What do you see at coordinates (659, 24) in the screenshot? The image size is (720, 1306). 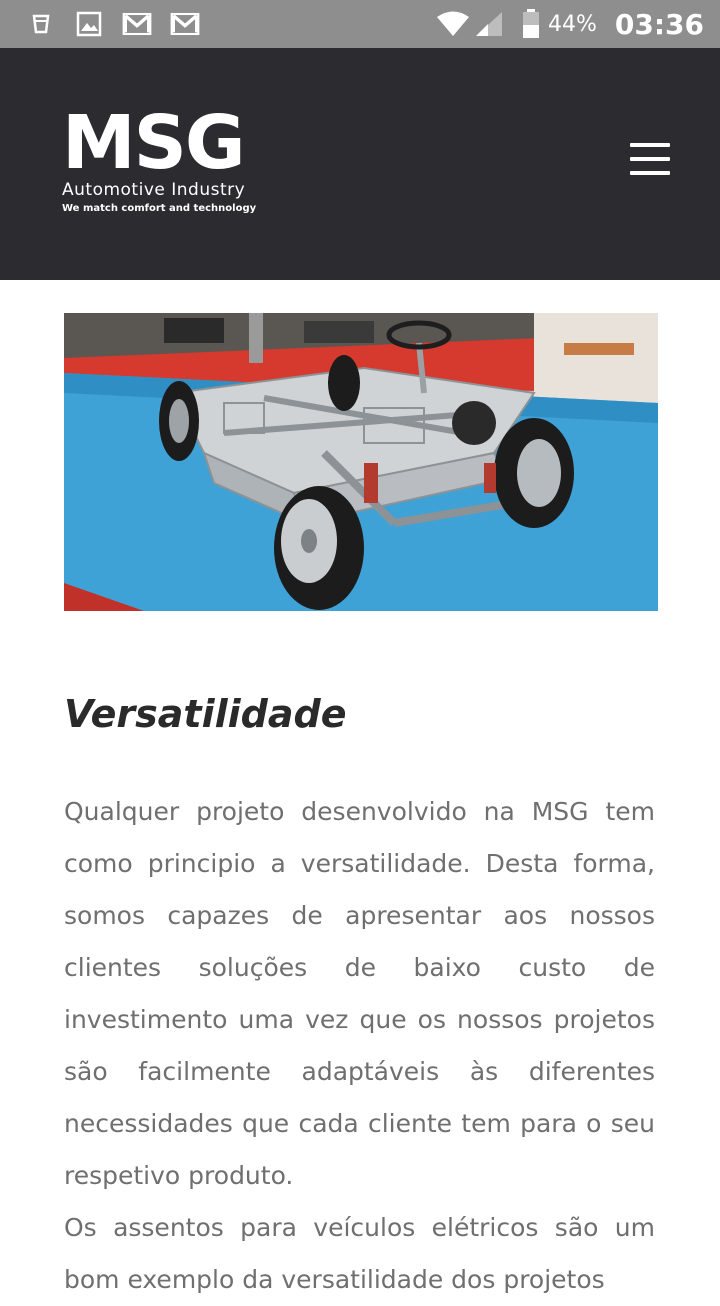 I see `clock: 03:36` at bounding box center [659, 24].